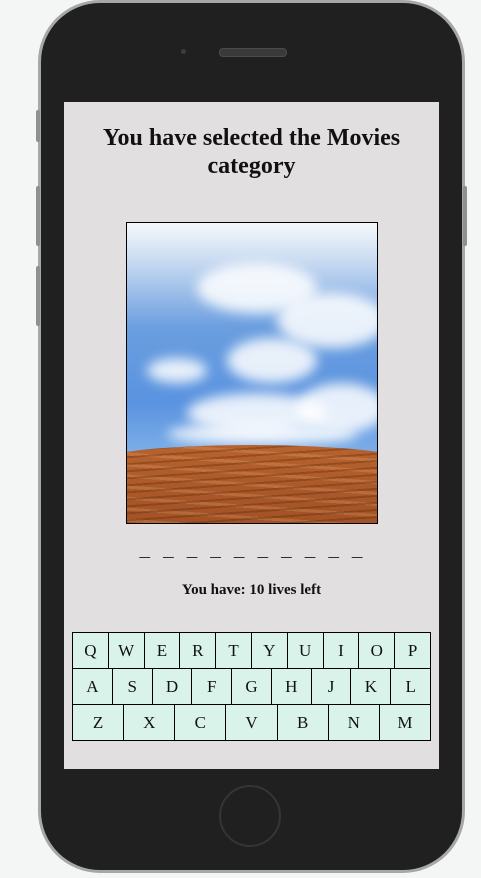  Describe the element at coordinates (331, 686) in the screenshot. I see `key-j: J` at that location.